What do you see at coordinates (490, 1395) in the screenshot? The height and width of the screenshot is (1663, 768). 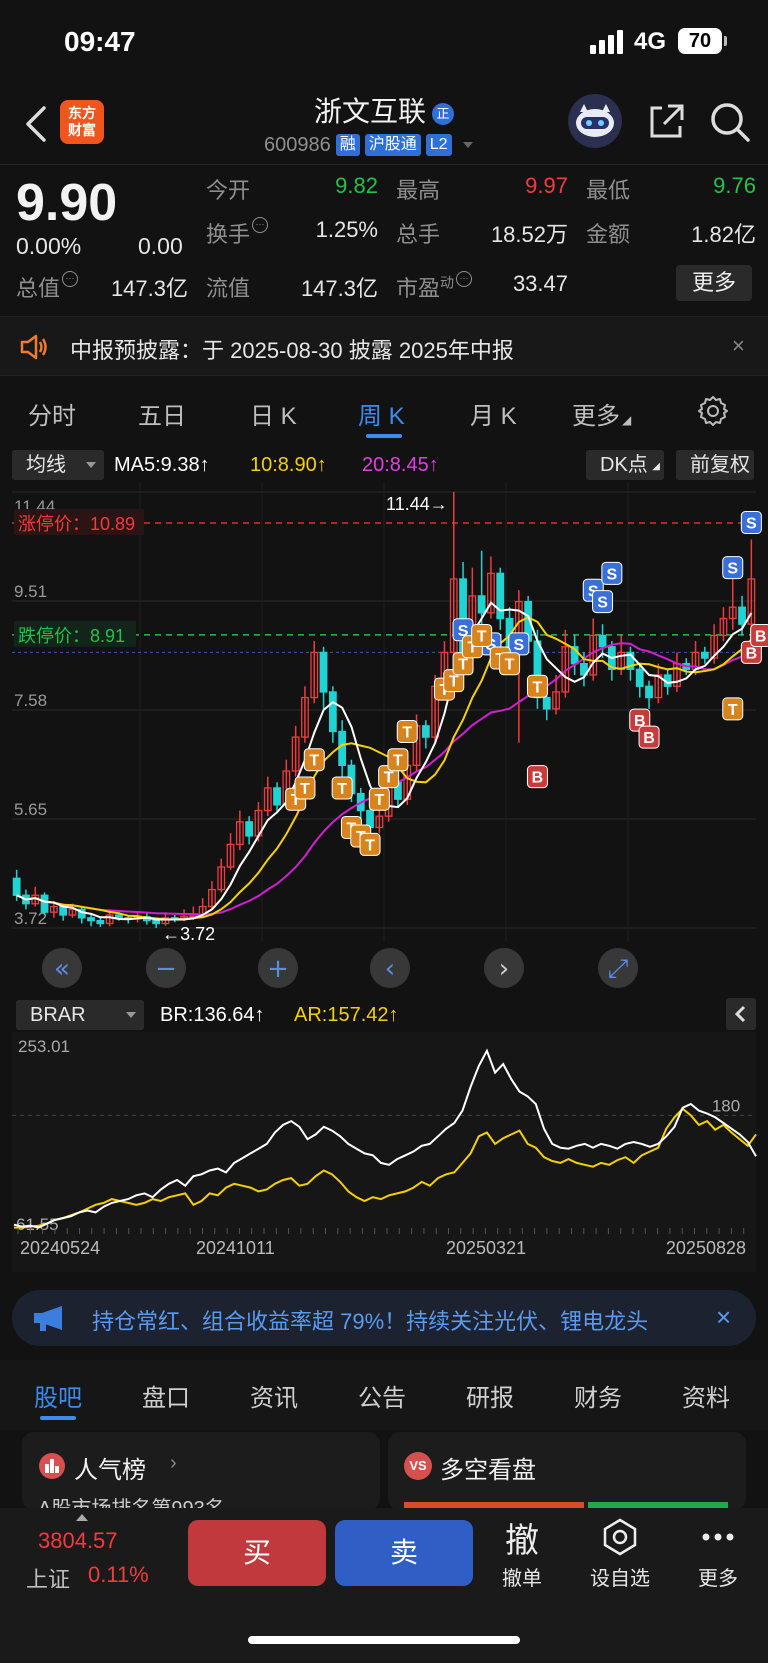 I see `tab-research: 研报` at bounding box center [490, 1395].